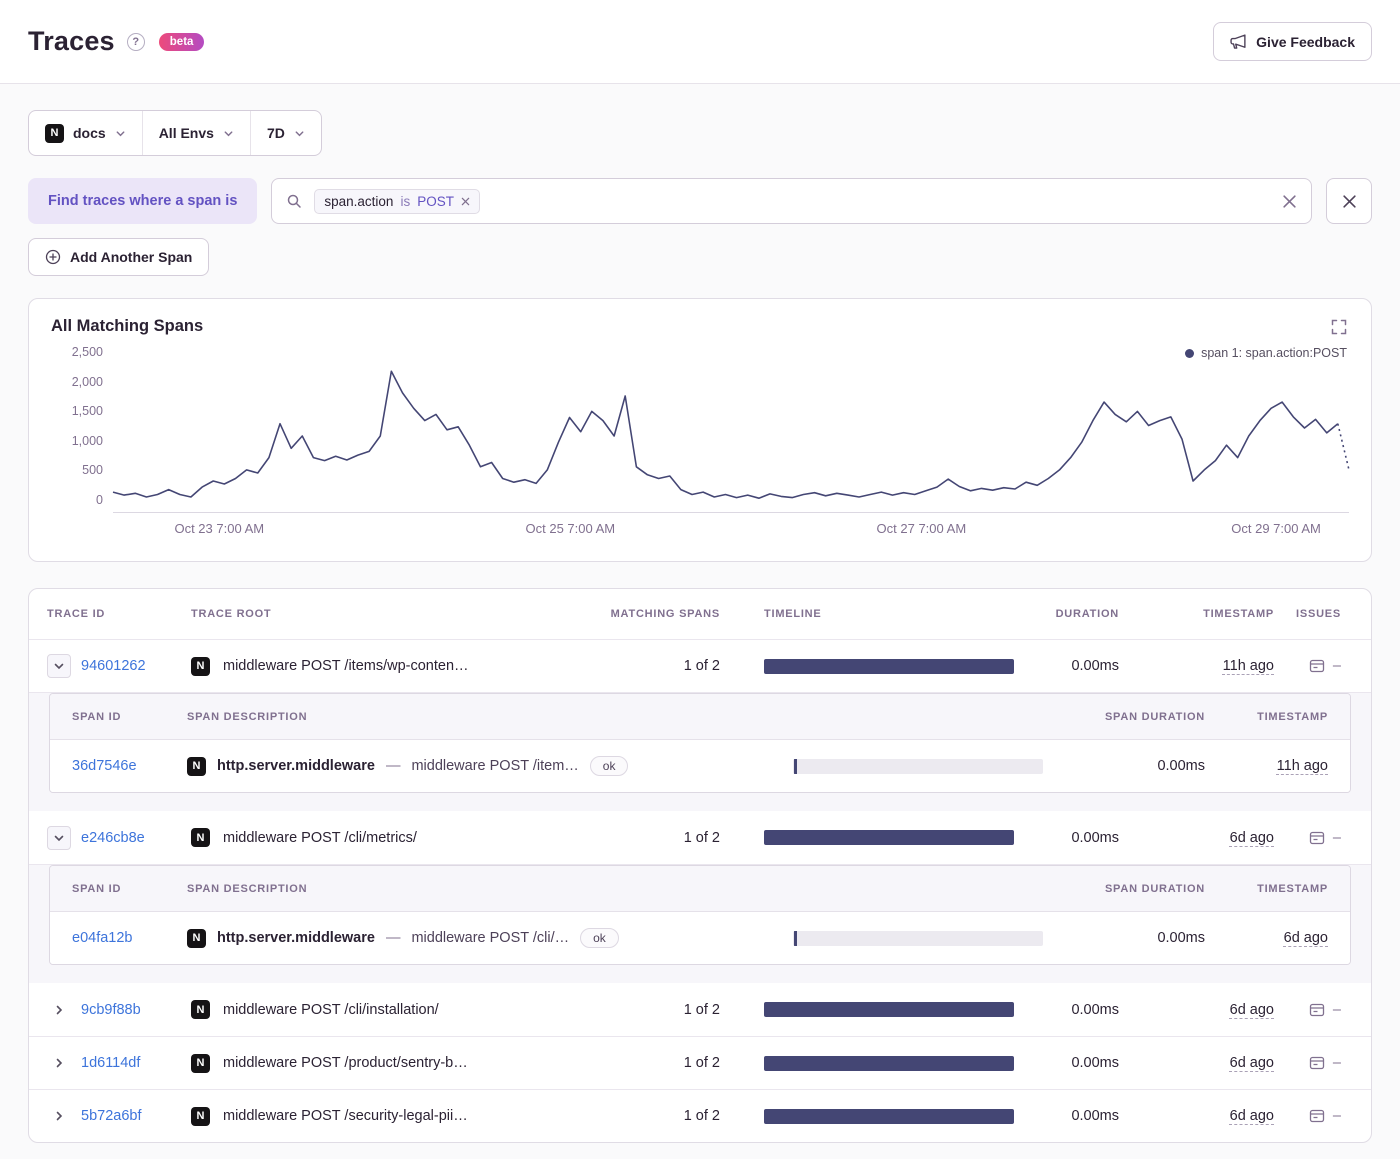 The image size is (1400, 1159). I want to click on chart-legend: span 1: span.action:POST, so click(1266, 353).